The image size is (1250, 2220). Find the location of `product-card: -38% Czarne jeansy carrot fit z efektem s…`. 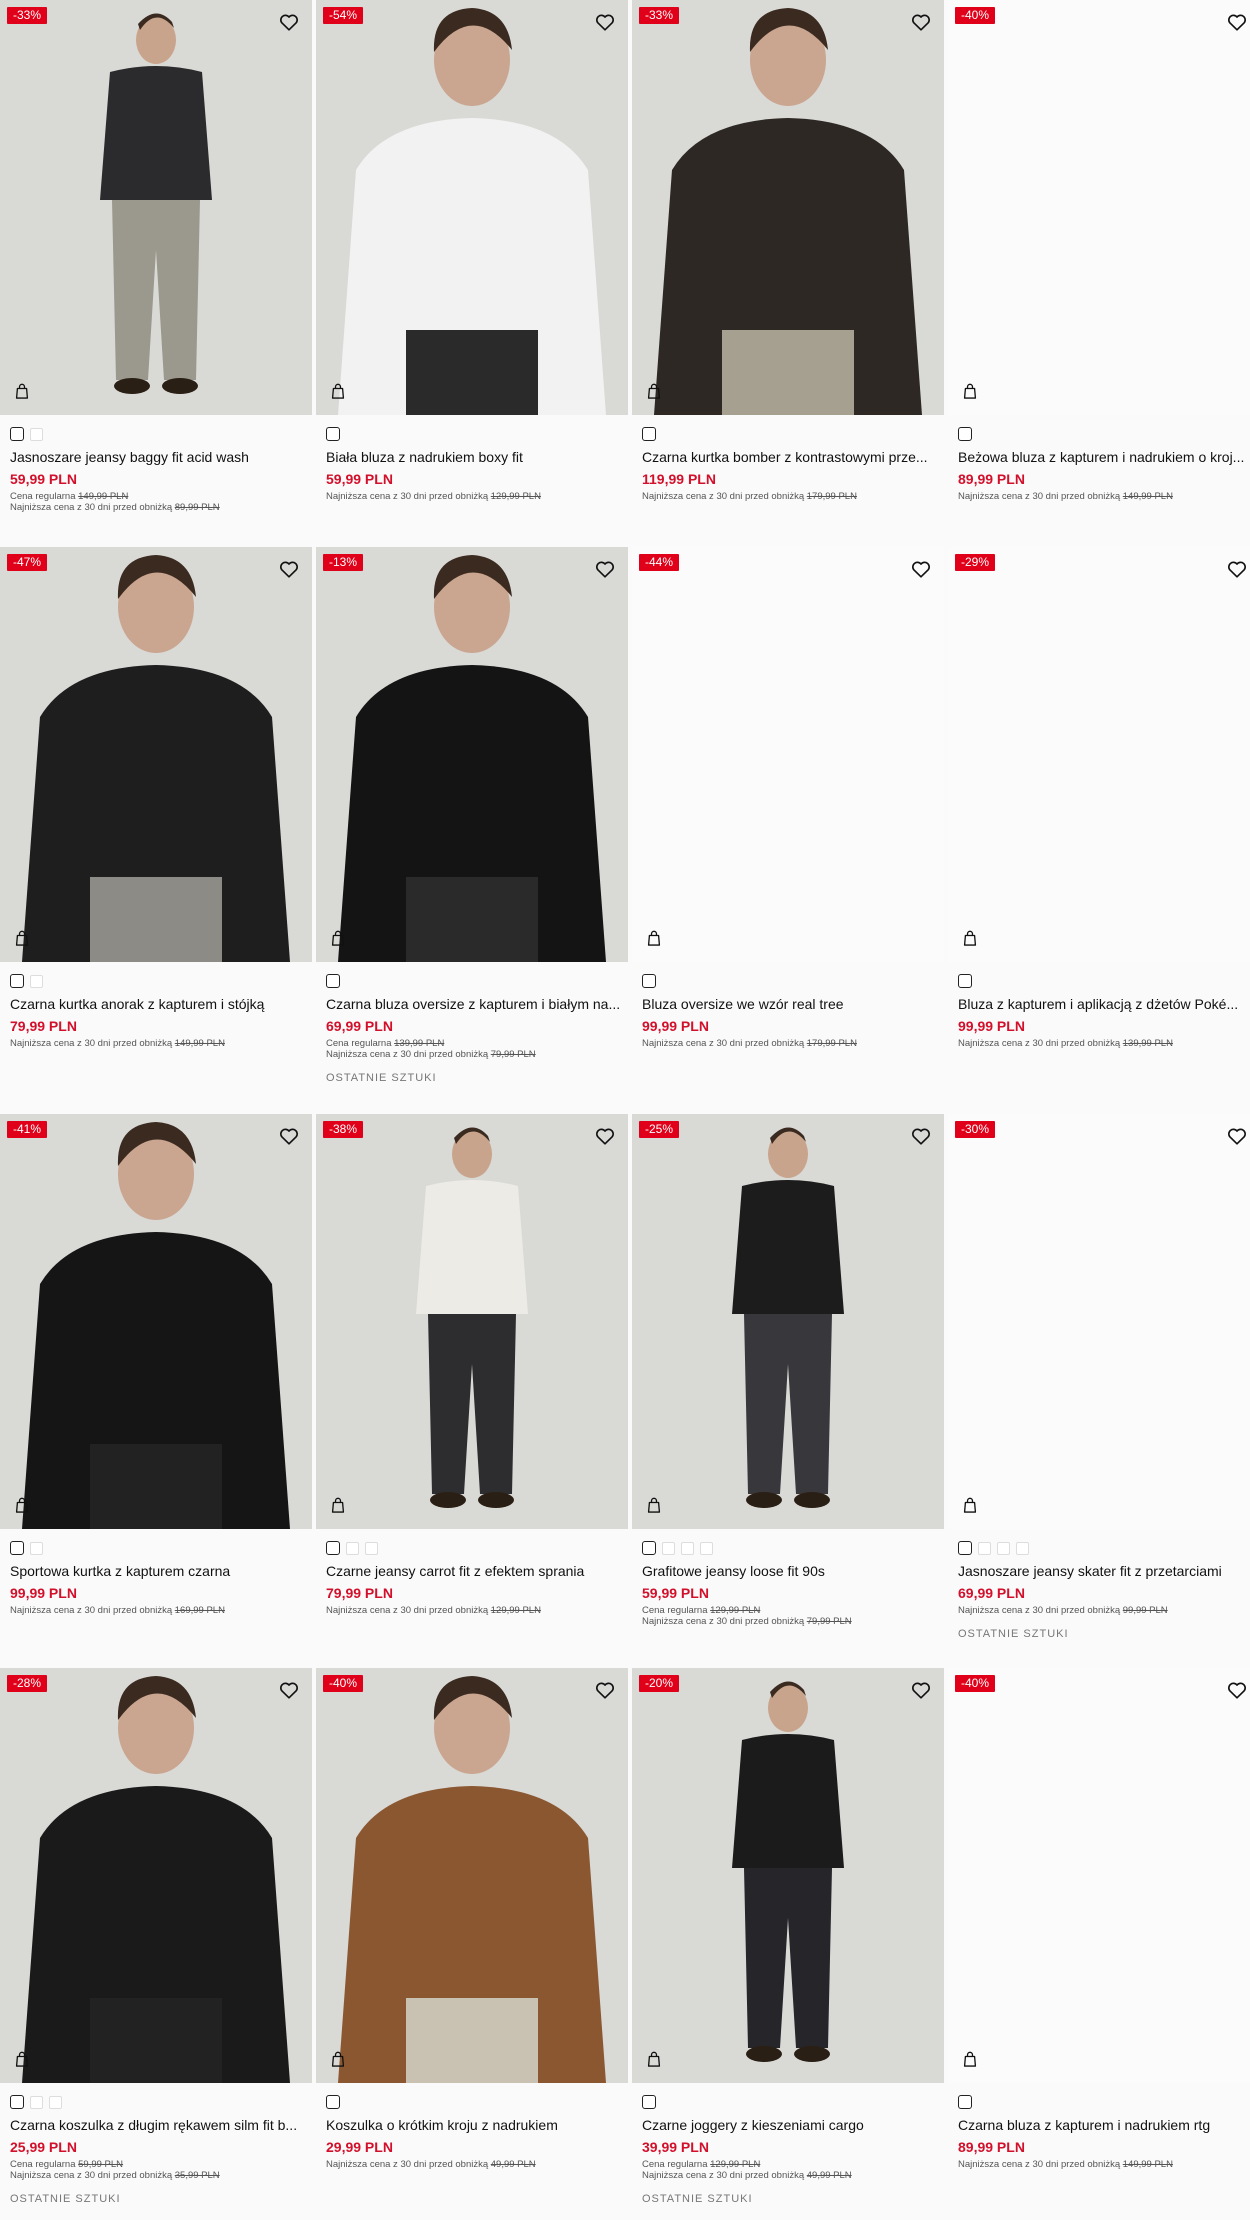

product-card: -38% Czarne jeansy carrot fit z efektem s… is located at coordinates (472, 1365).